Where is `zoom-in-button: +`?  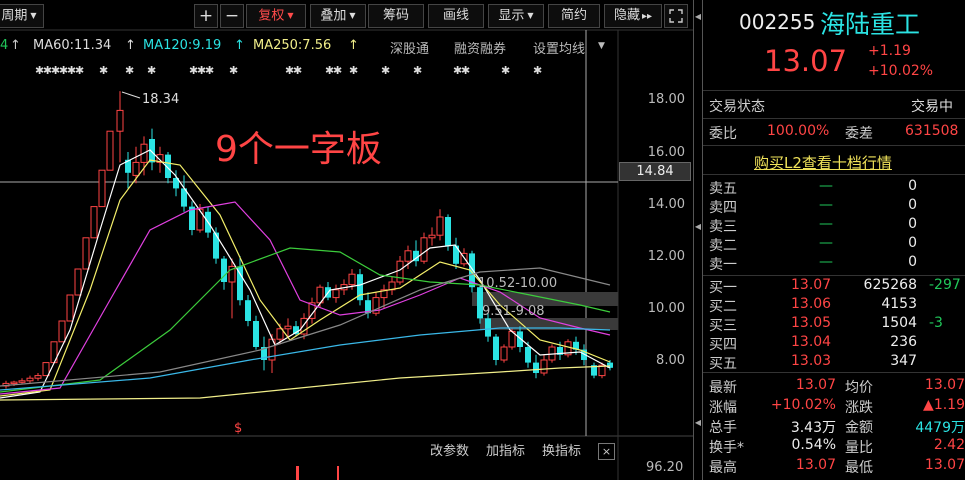
zoom-in-button: + is located at coordinates (206, 16).